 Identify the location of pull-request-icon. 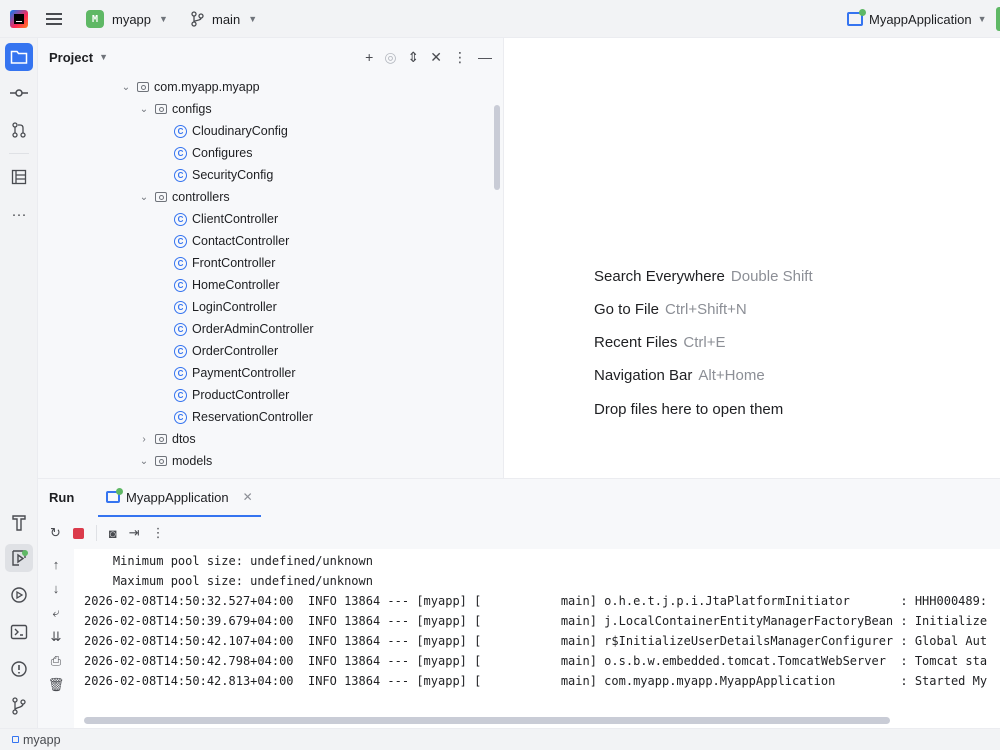
(19, 130).